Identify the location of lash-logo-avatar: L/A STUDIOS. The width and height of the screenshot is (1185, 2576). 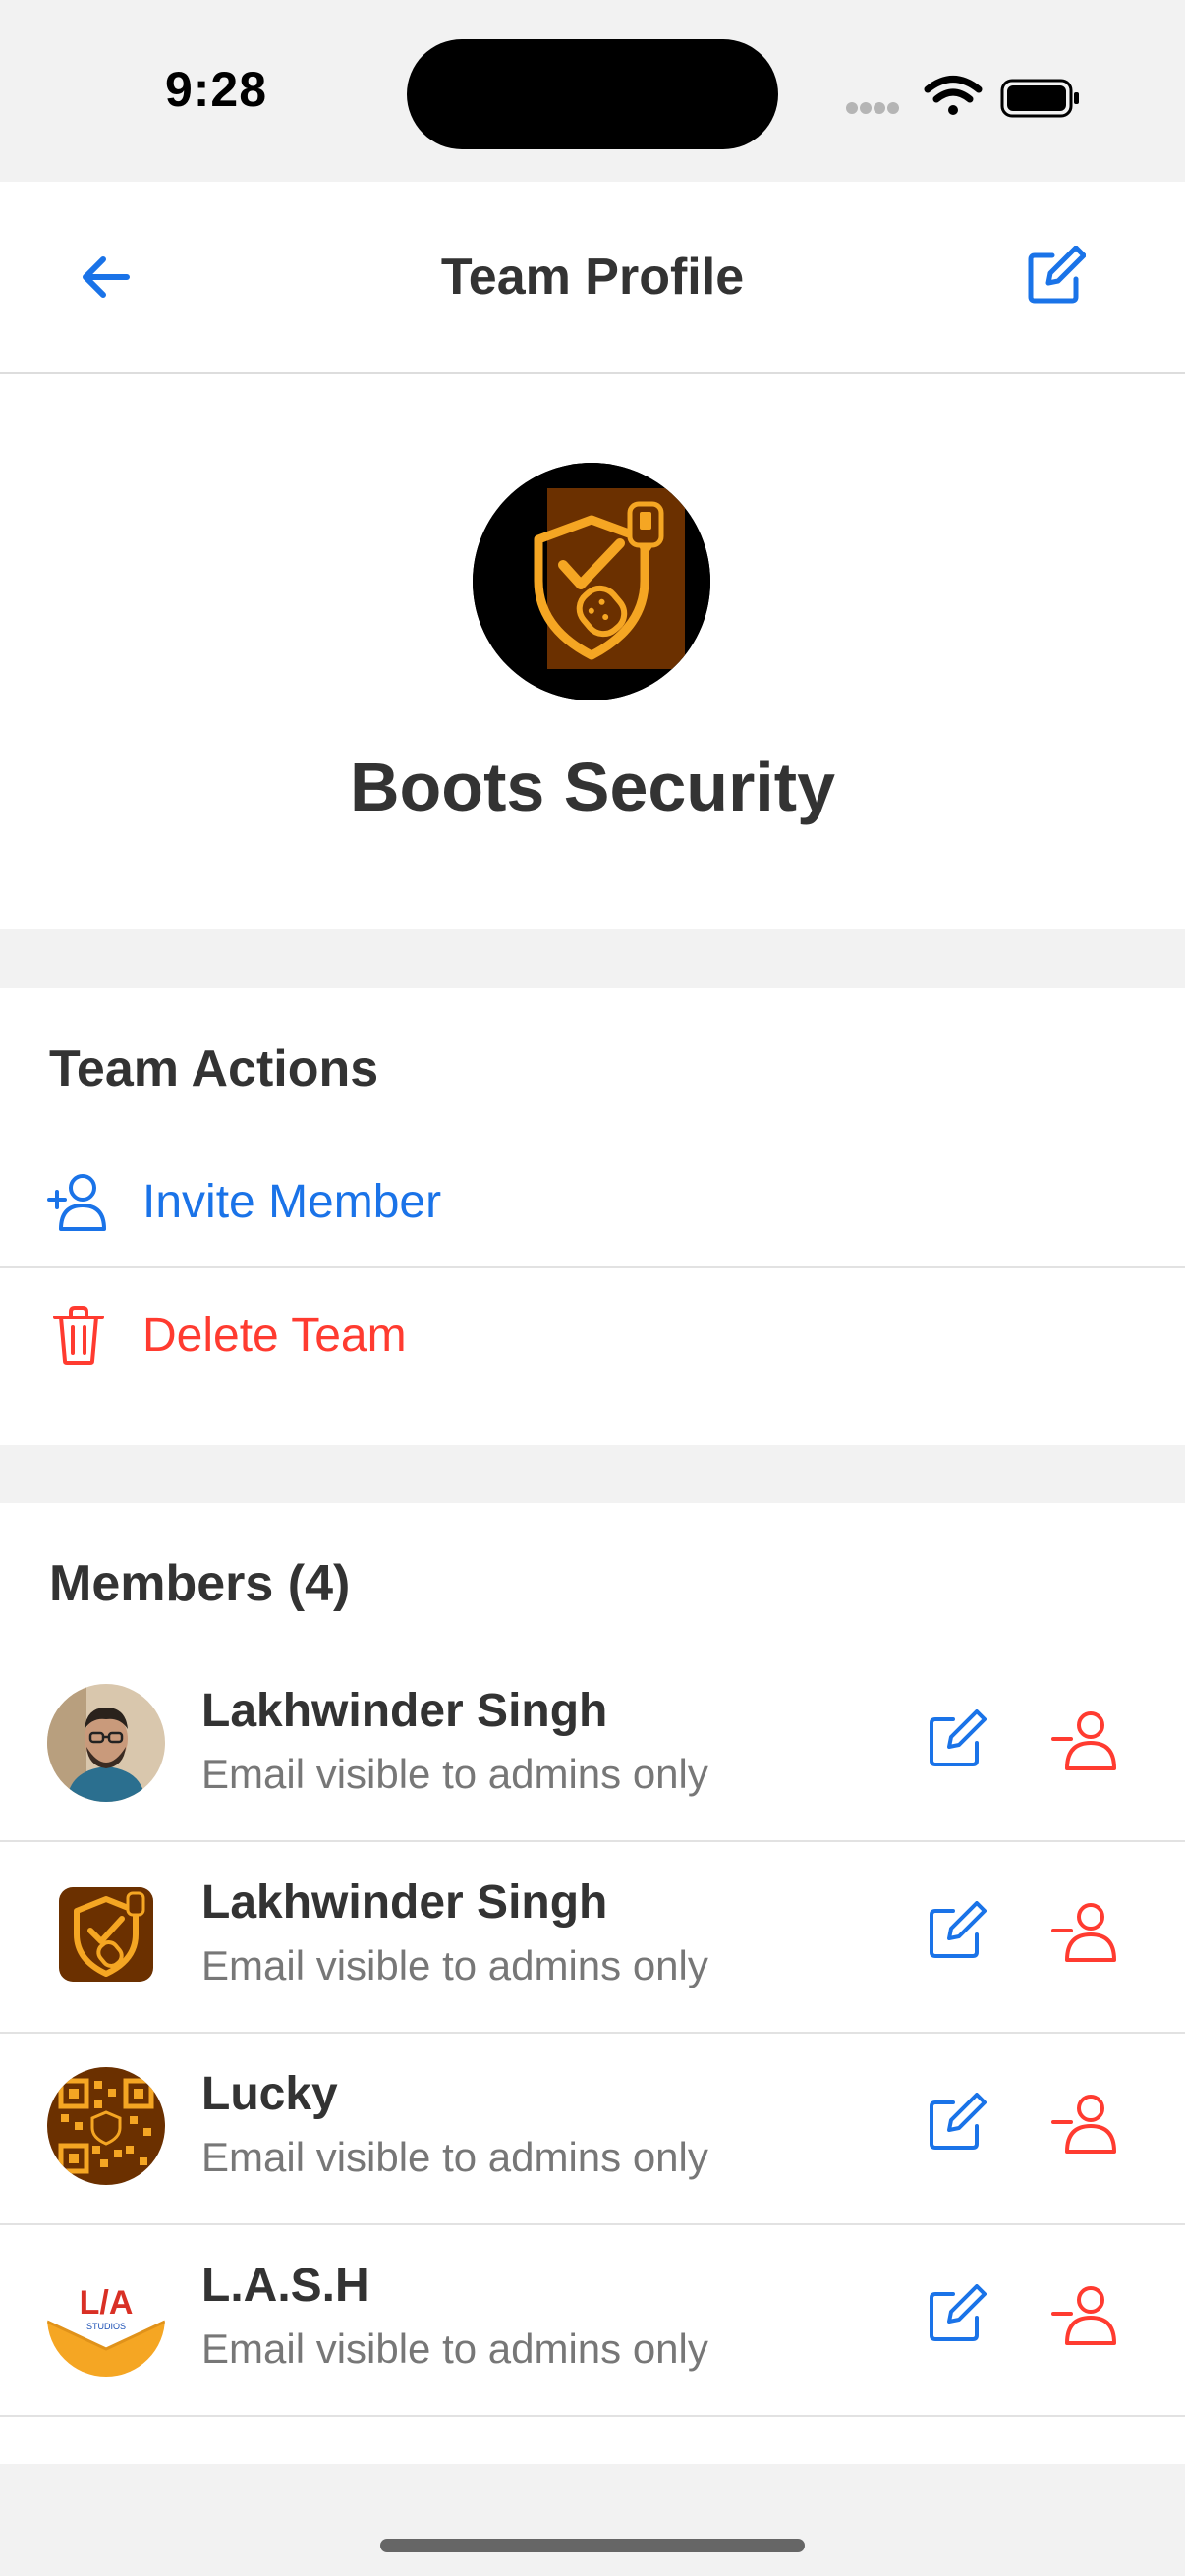
(106, 2318).